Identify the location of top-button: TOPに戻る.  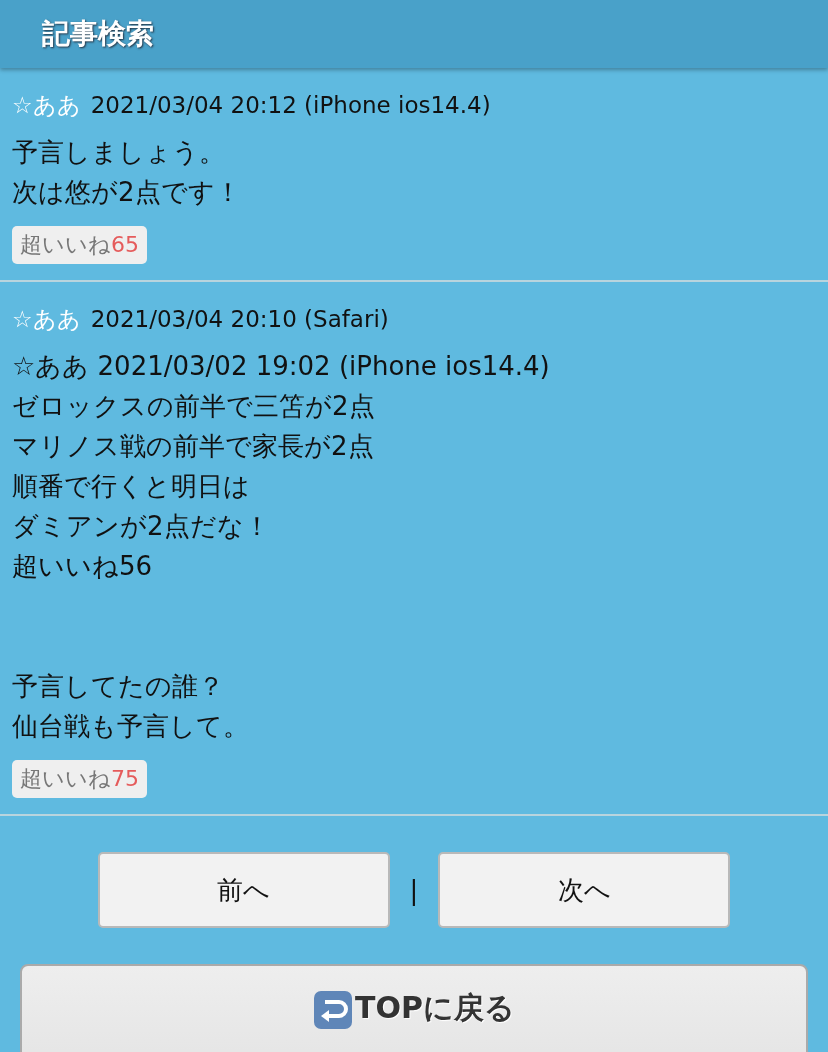
(414, 1008).